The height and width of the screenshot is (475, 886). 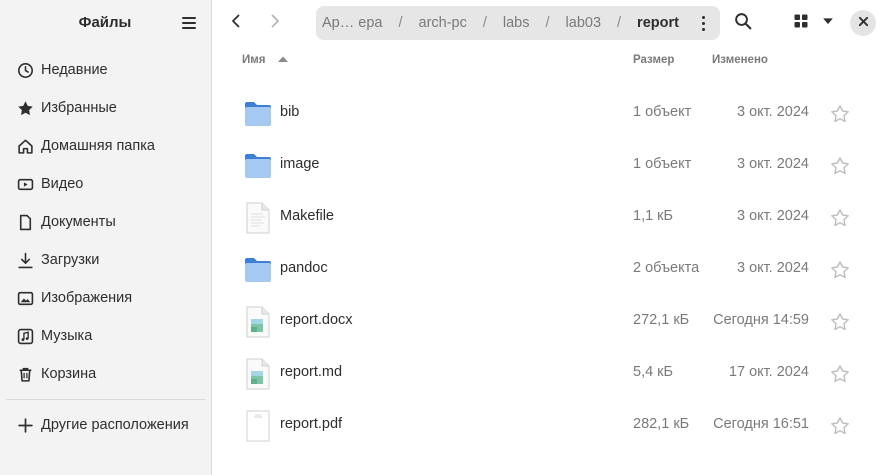 I want to click on close-button, so click(x=863, y=23).